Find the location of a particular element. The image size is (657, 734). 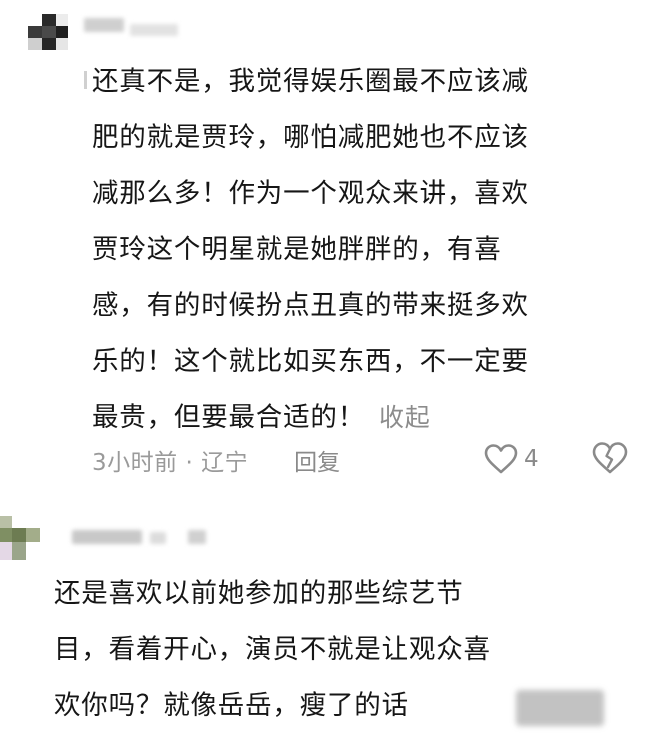

heart-outline-icon is located at coordinates (501, 459).